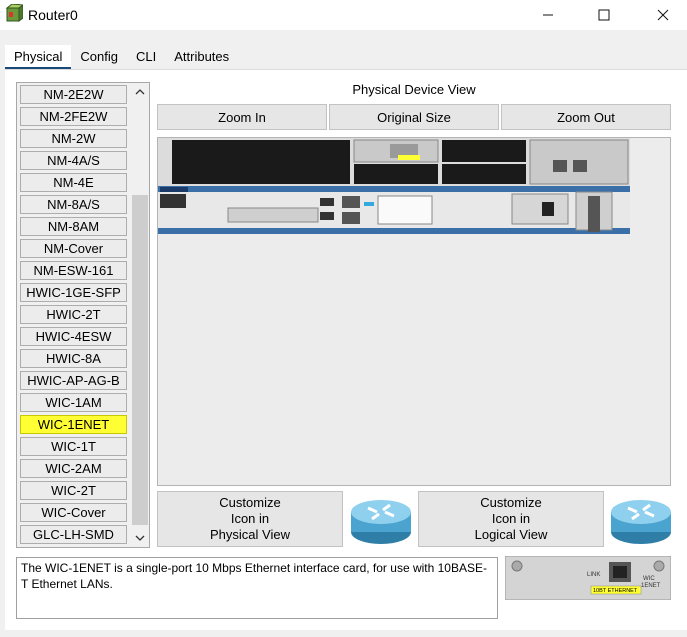 The width and height of the screenshot is (687, 637). Describe the element at coordinates (53, 15) in the screenshot. I see `window-title: Router0` at that location.